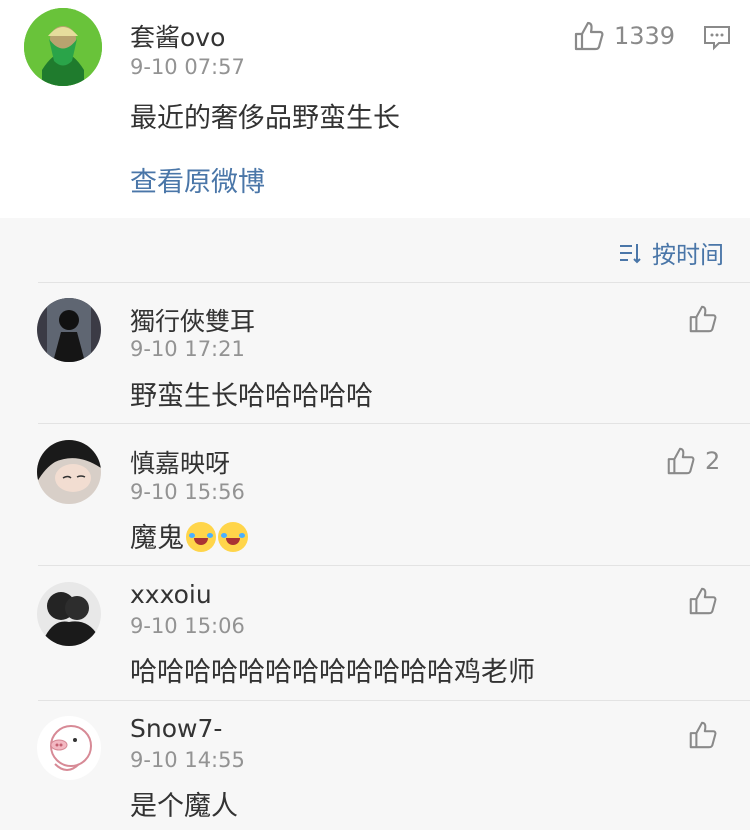 Image resolution: width=750 pixels, height=830 pixels. Describe the element at coordinates (713, 461) in the screenshot. I see `like-count: 2` at that location.